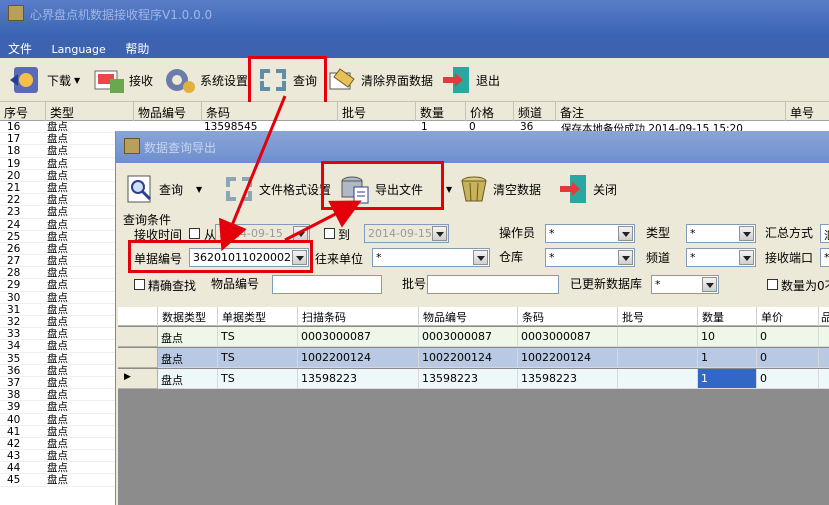 This screenshot has height=505, width=829. Describe the element at coordinates (290, 173) in the screenshot. I see `annotation-arrows` at that location.